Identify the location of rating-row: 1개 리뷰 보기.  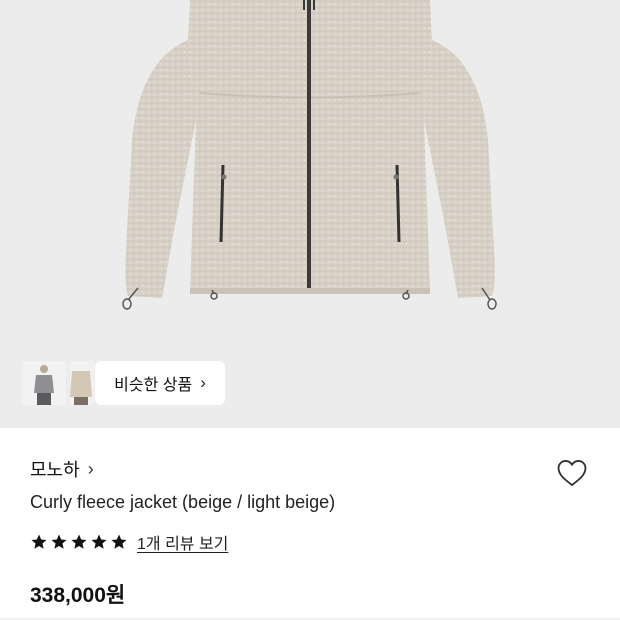
(129, 542).